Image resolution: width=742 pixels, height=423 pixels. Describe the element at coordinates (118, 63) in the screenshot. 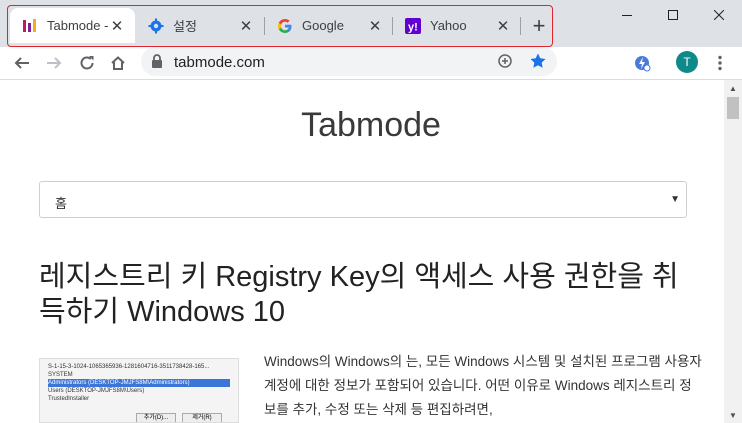

I see `home-button` at that location.